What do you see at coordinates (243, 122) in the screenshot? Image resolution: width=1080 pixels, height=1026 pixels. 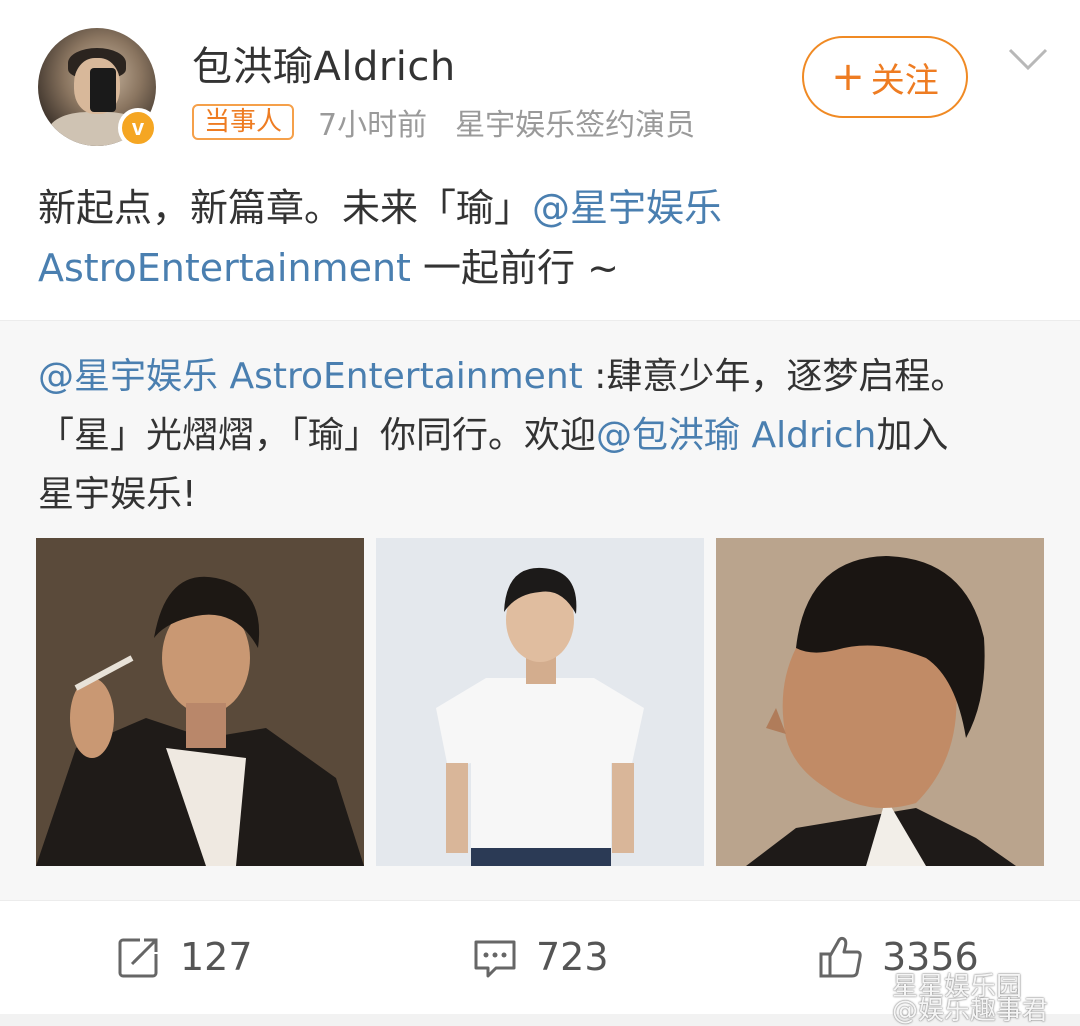 I see `involved-party-tag: 当事人` at bounding box center [243, 122].